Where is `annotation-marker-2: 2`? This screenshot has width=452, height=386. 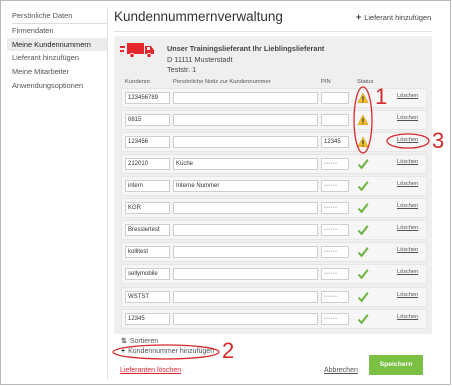 annotation-marker-2: 2 is located at coordinates (228, 350).